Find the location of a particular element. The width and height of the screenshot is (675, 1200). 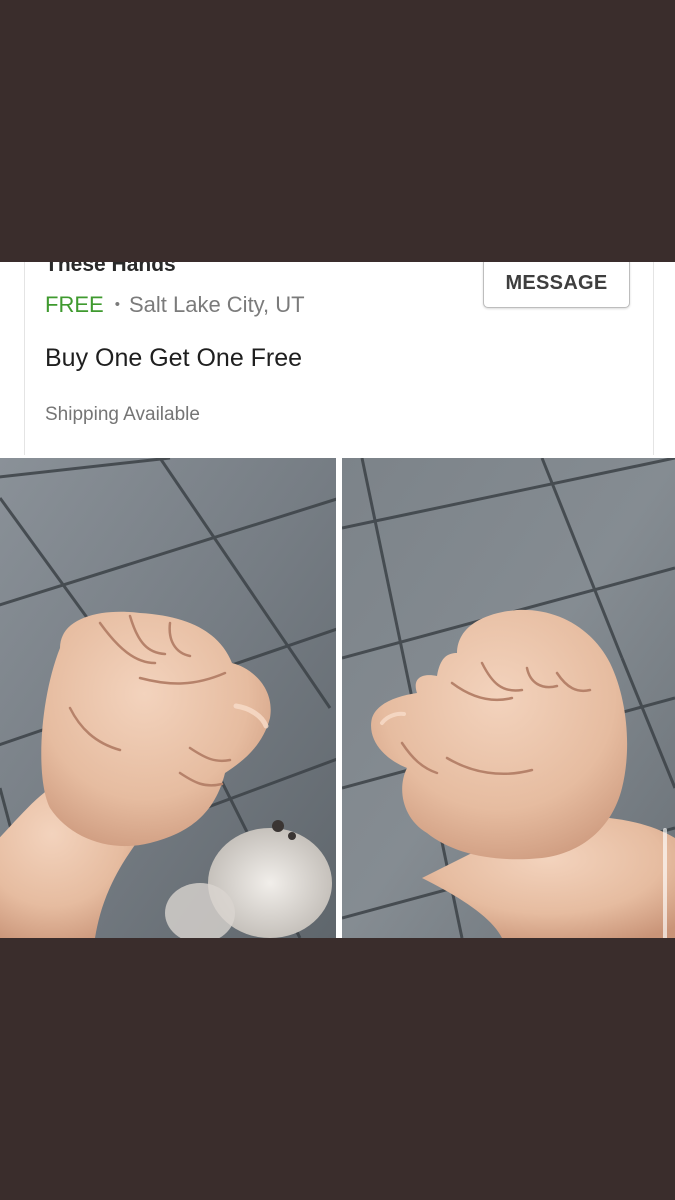

listing-location: Salt Lake City, UT is located at coordinates (216, 304).